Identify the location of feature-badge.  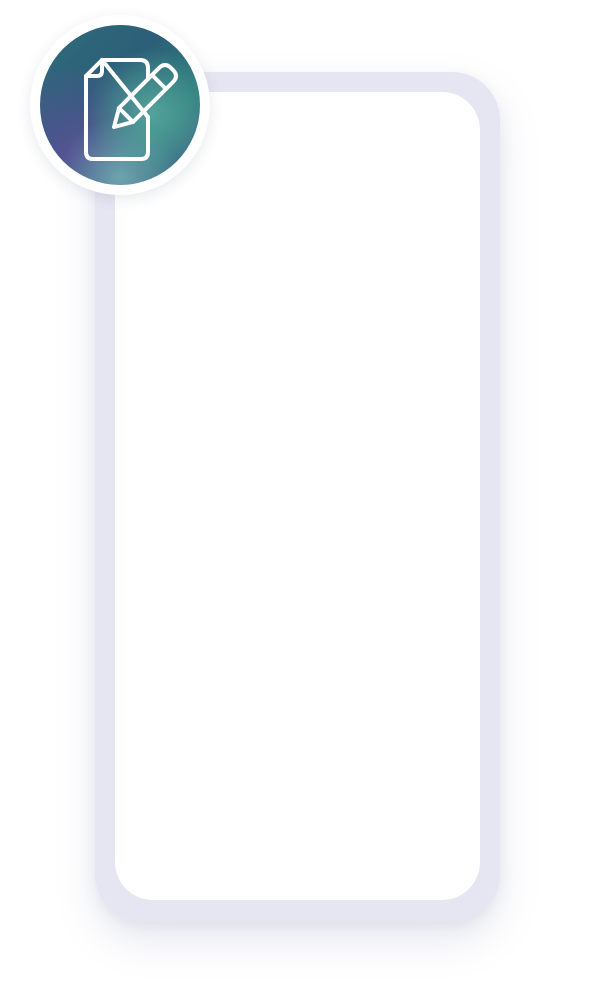
(120, 105).